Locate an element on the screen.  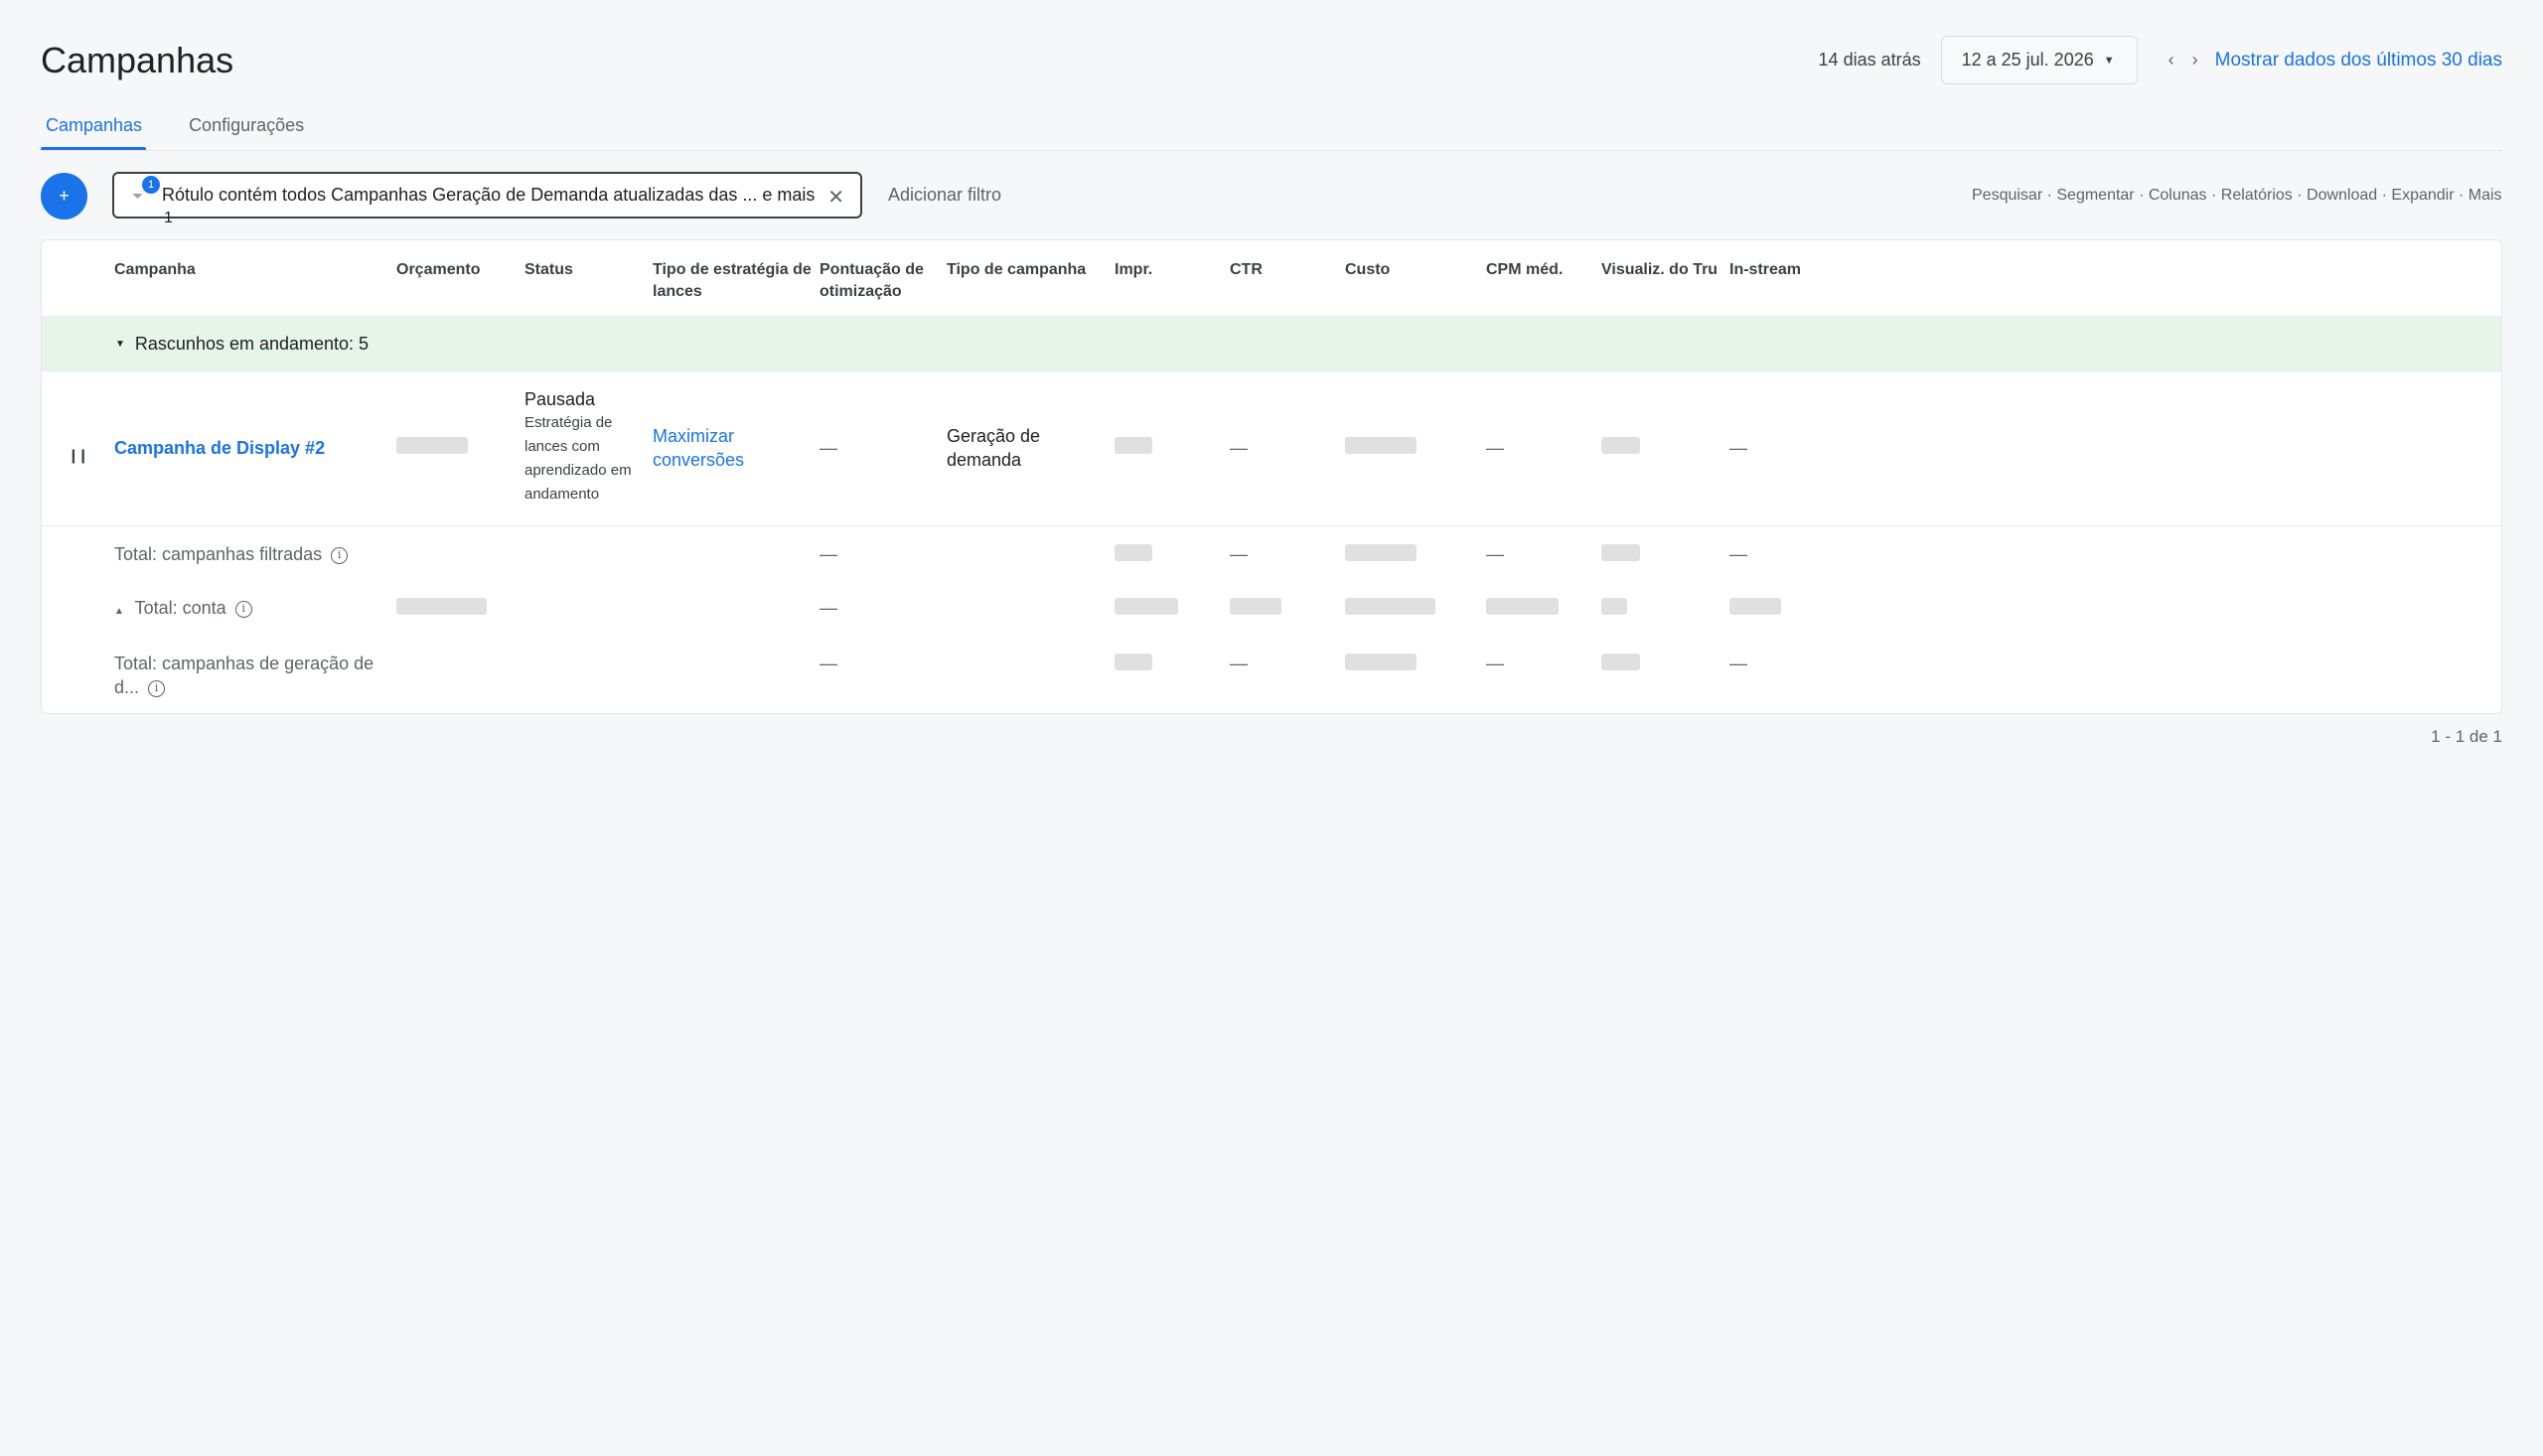
caret-up-icon: ▲ is located at coordinates (119, 611).